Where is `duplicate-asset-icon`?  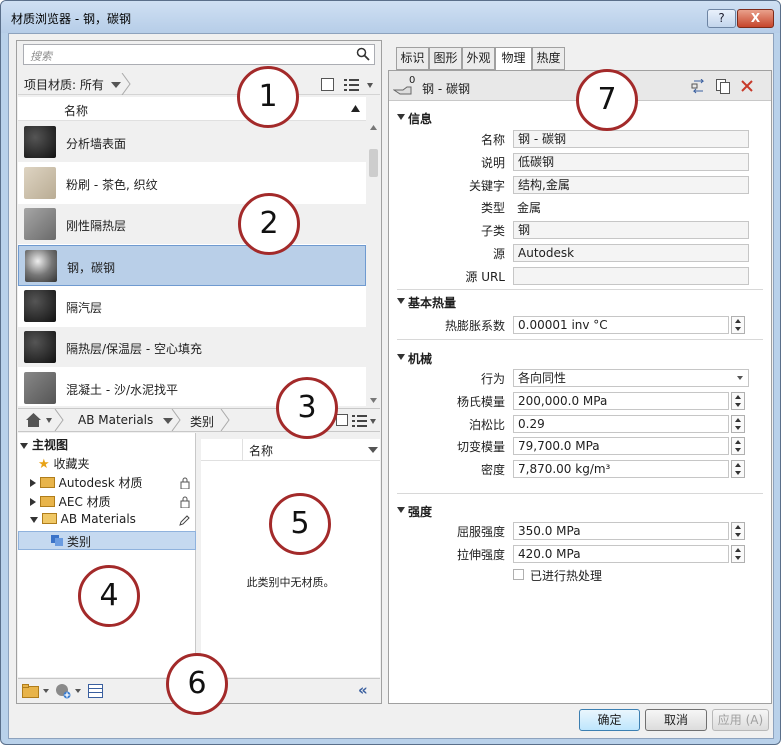
duplicate-asset-icon is located at coordinates (723, 86).